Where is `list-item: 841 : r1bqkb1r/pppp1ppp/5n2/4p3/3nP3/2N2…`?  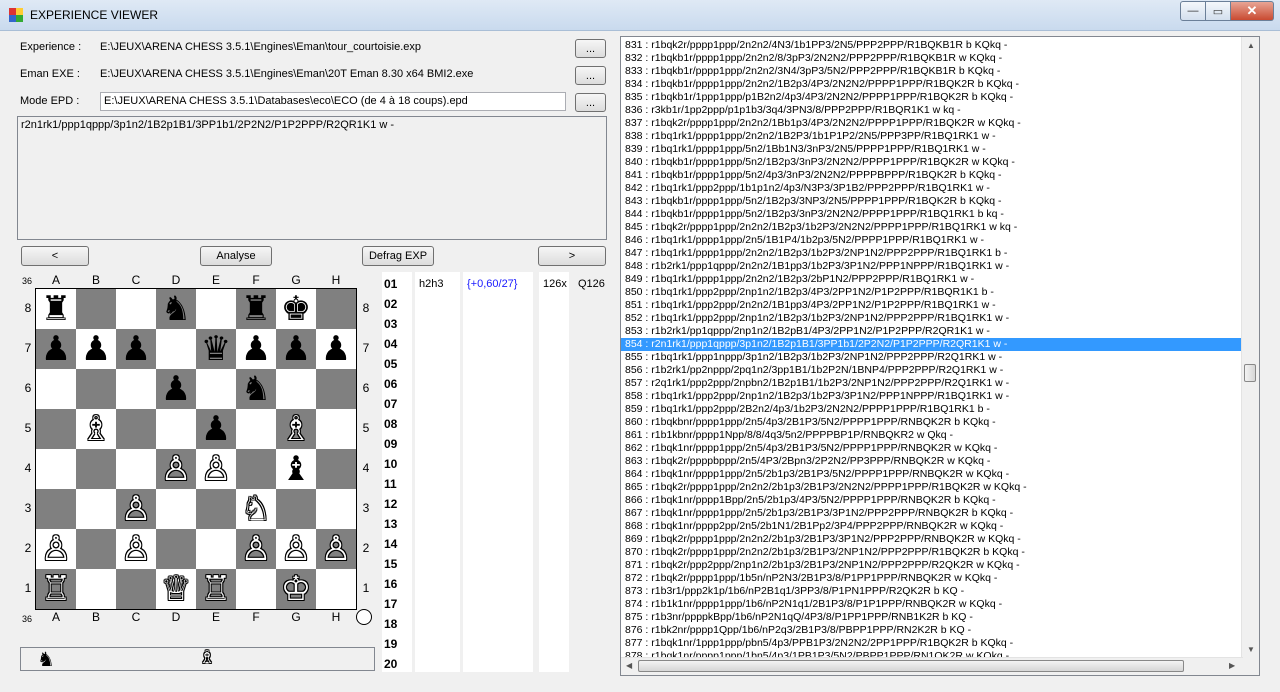
list-item: 841 : r1bqkb1r/pppp1ppp/5n2/4p3/3nP3/2N2… is located at coordinates (932, 175).